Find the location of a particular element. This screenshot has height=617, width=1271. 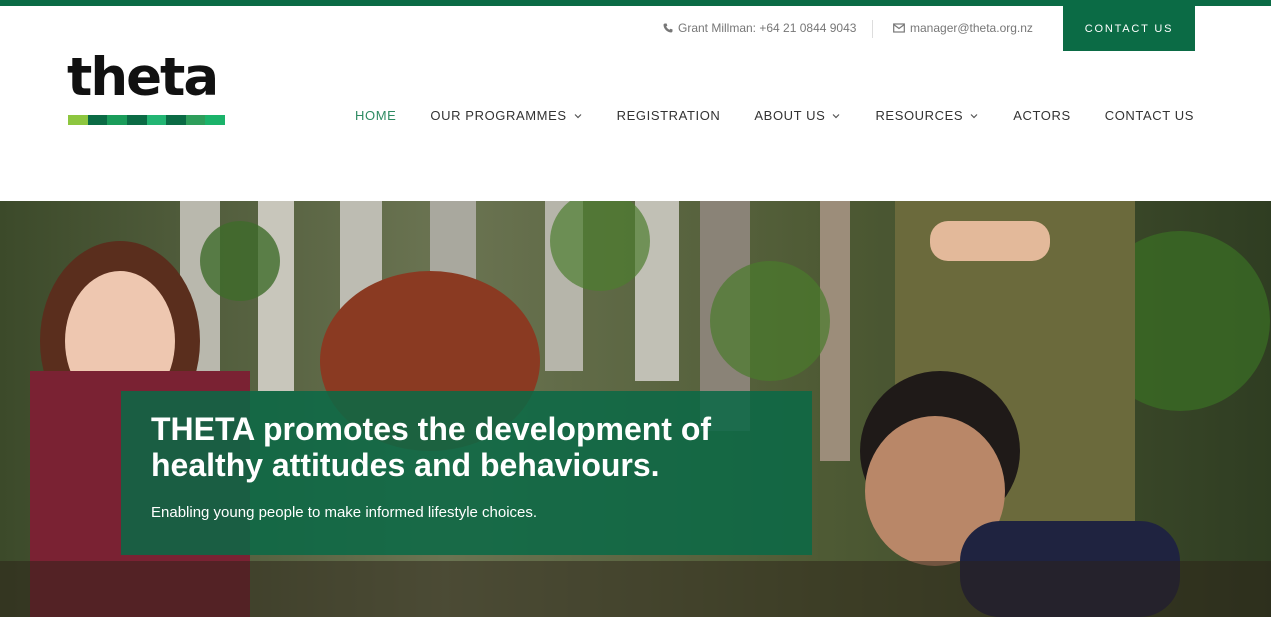

phone-text: Grant Millman: +64 21 0844 9043 is located at coordinates (767, 28).